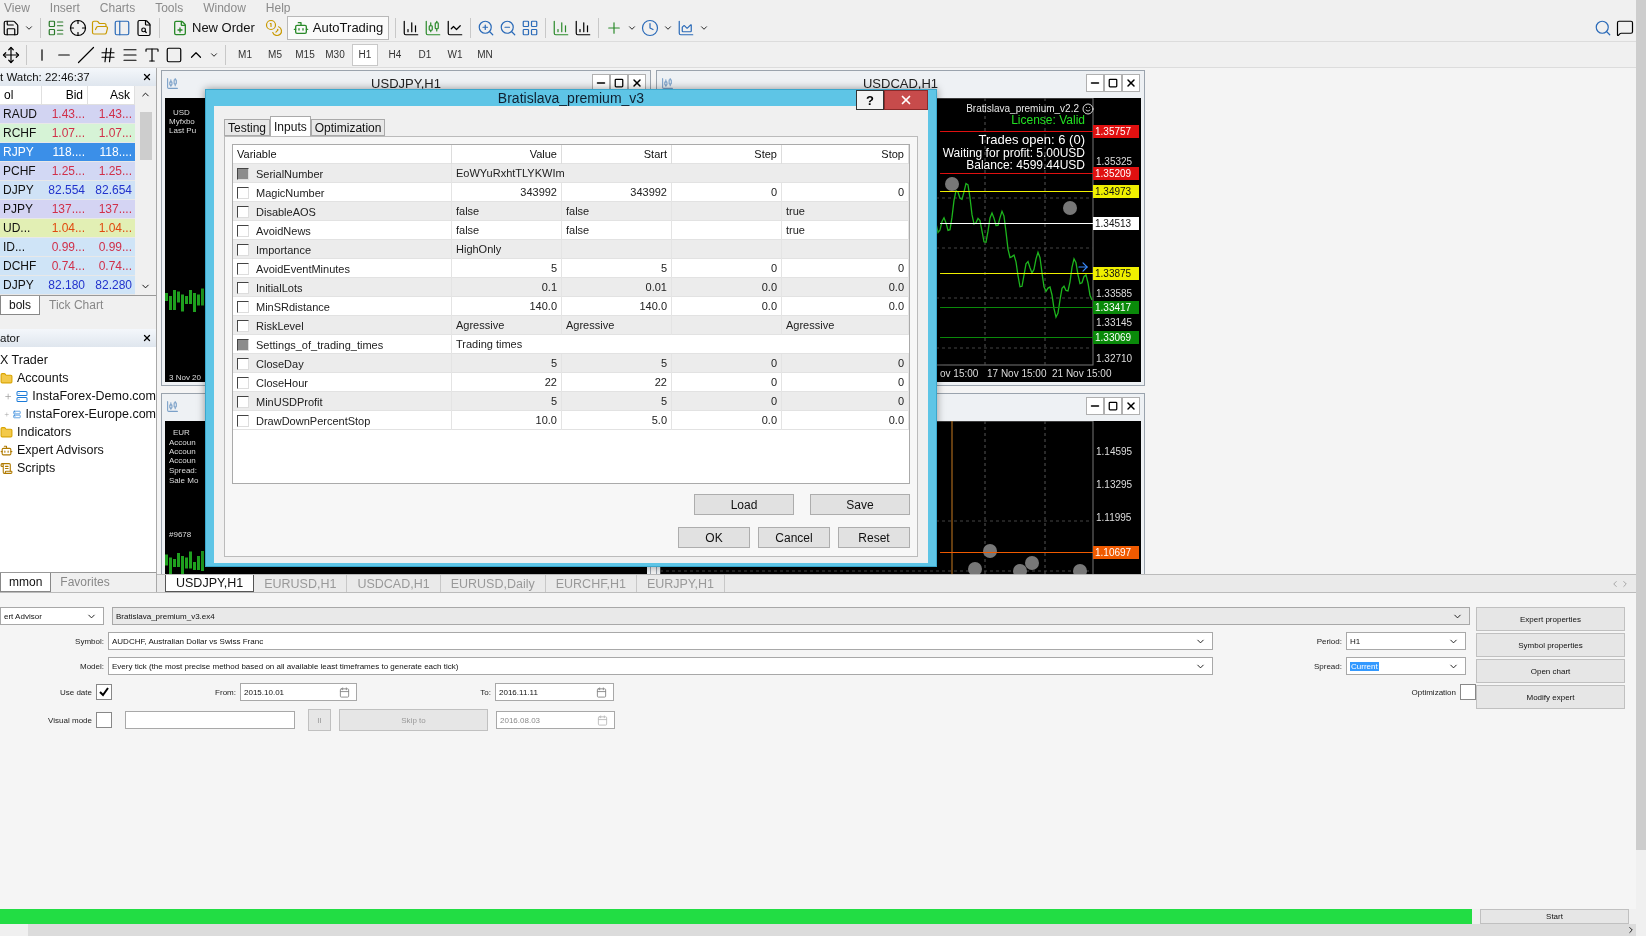 The width and height of the screenshot is (1646, 936). What do you see at coordinates (275, 54) in the screenshot?
I see `period-button: M5` at bounding box center [275, 54].